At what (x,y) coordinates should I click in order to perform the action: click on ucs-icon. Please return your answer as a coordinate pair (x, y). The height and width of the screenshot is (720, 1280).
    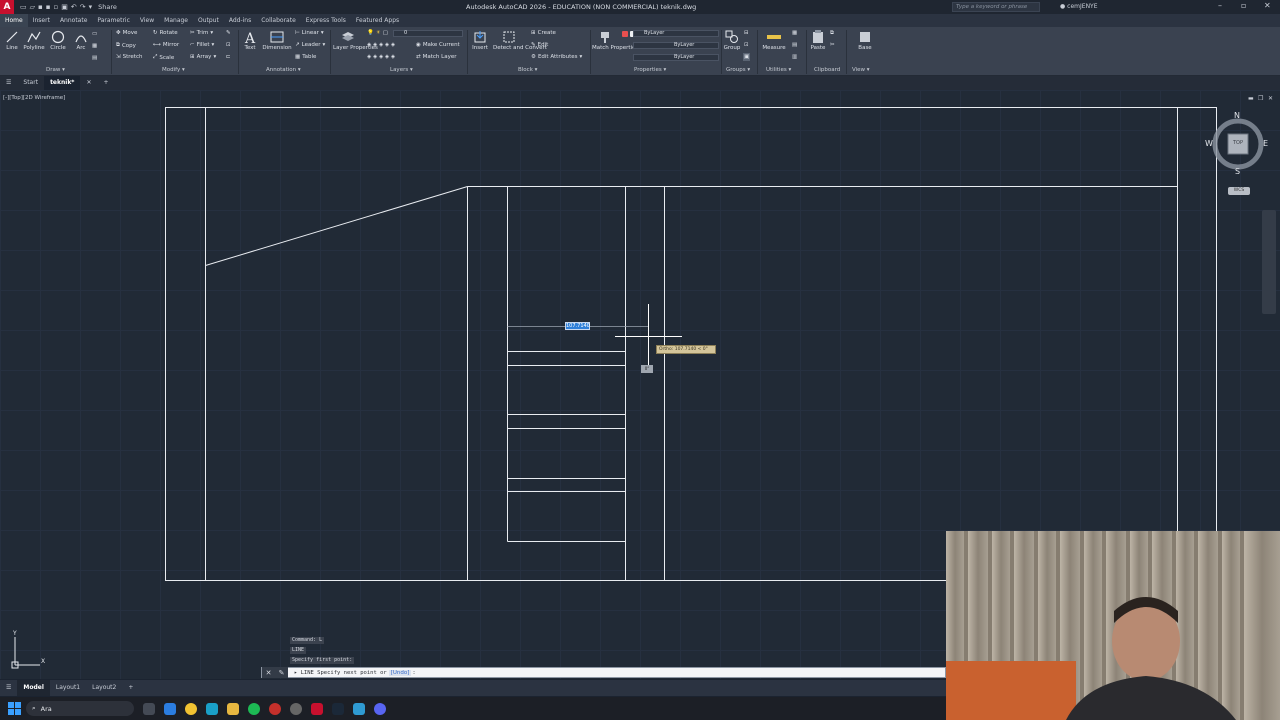
    Looking at the image, I should click on (25, 653).